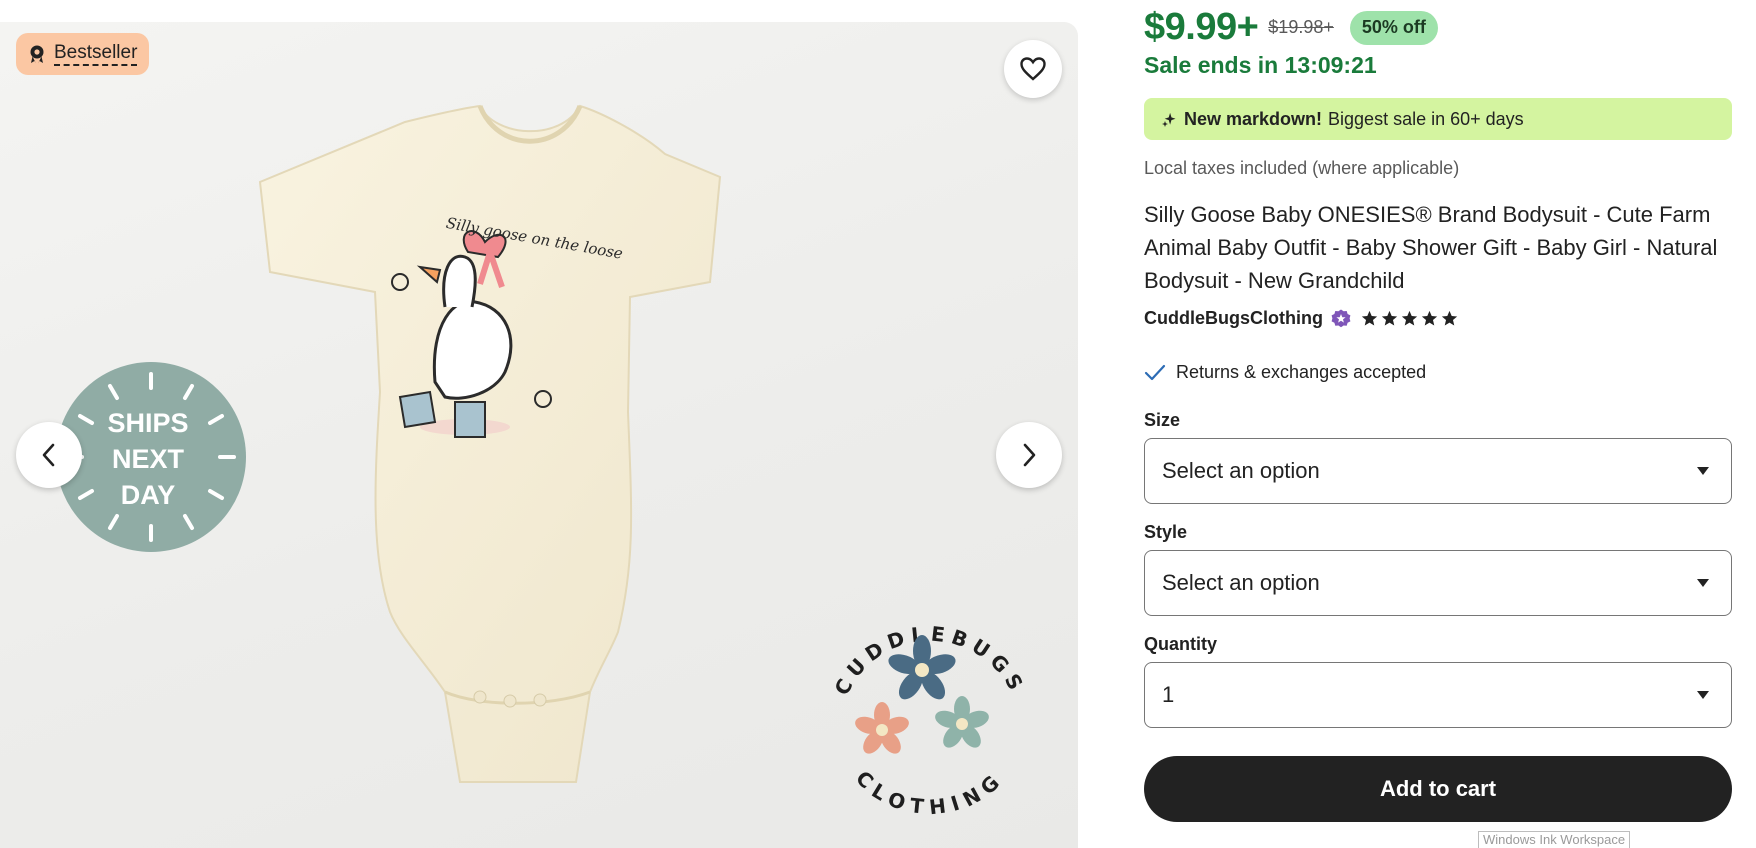 The width and height of the screenshot is (1756, 848). Describe the element at coordinates (926, 792) in the screenshot. I see `logo-text-bottom: CLOTHING` at that location.